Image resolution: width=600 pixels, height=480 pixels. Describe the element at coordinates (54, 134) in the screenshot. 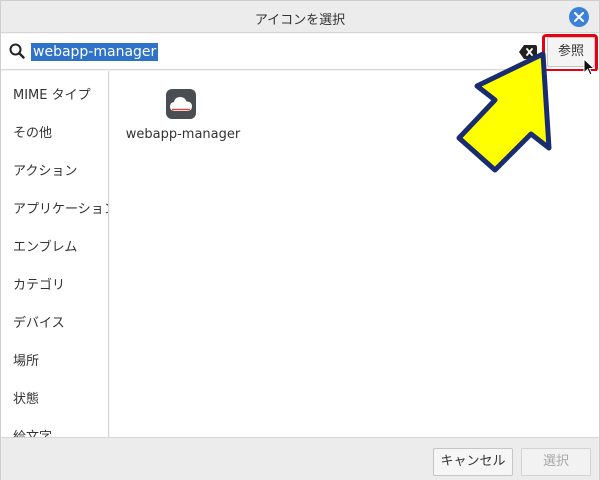

I see `sidebar-item-other: その他` at that location.